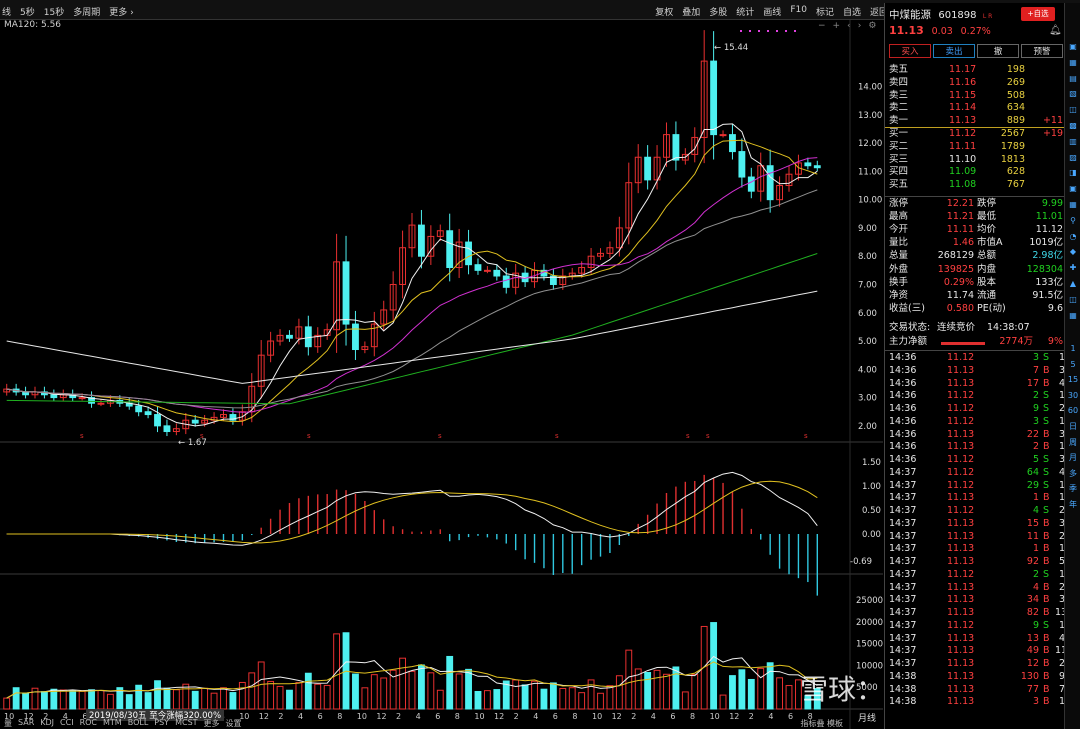 The width and height of the screenshot is (1080, 729). I want to click on tool-6-icon: ▩, so click(1073, 126).